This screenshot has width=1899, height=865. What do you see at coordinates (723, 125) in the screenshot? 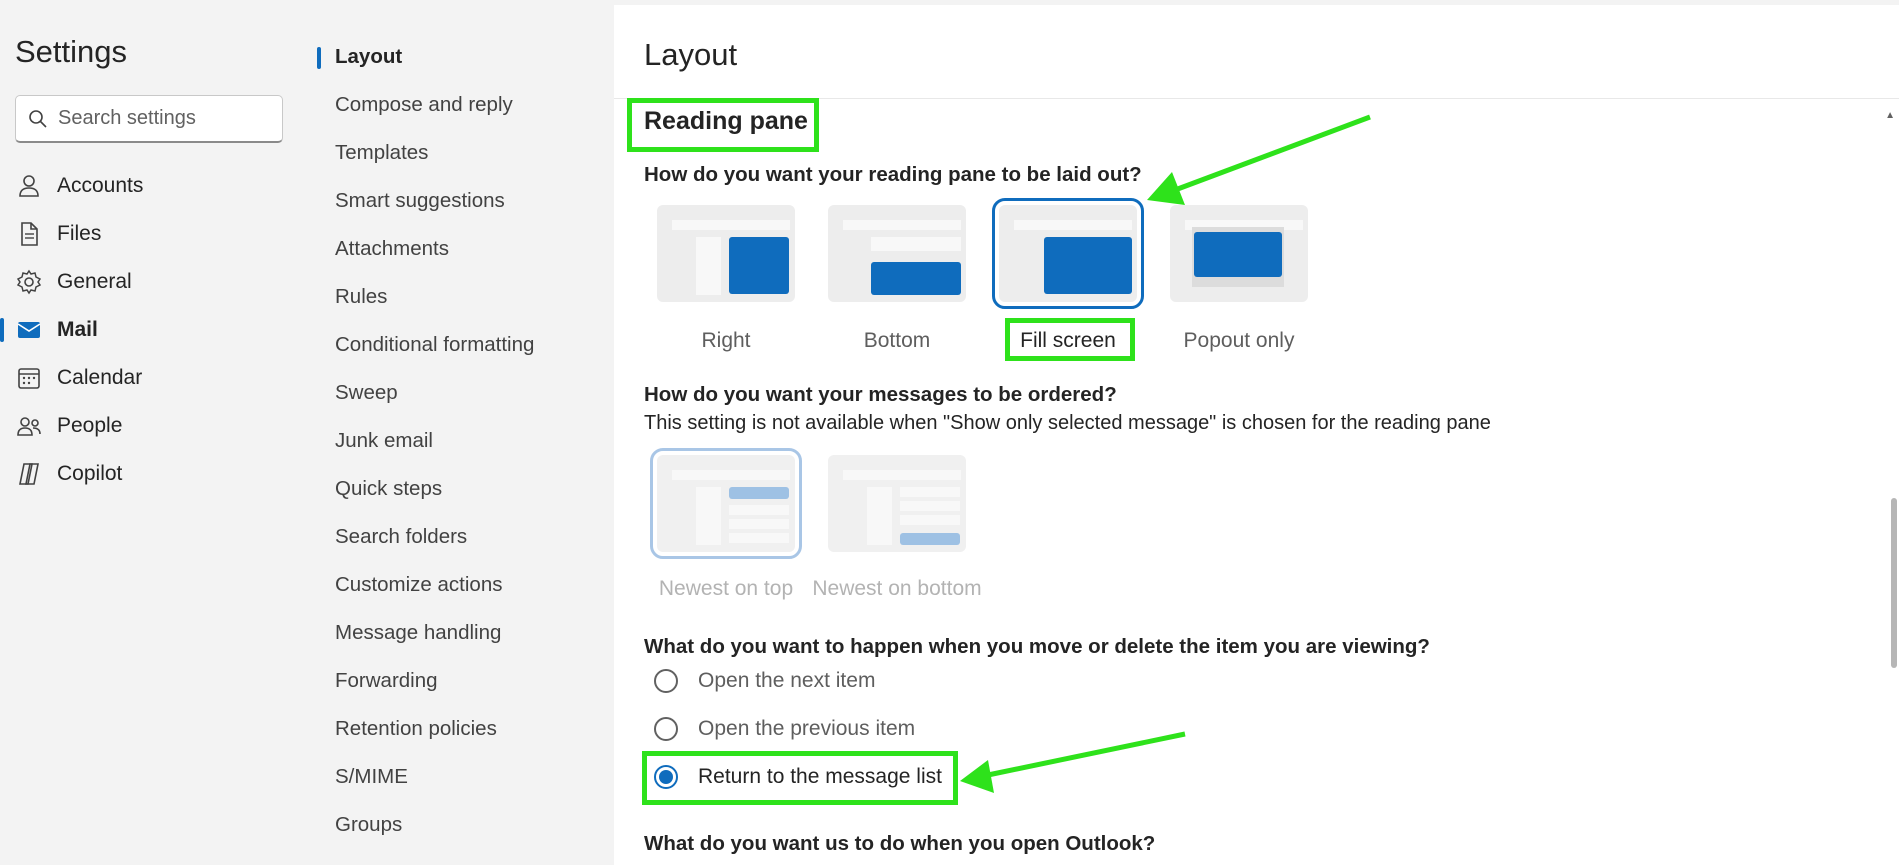
I see `highlight-reading-pane-title` at bounding box center [723, 125].